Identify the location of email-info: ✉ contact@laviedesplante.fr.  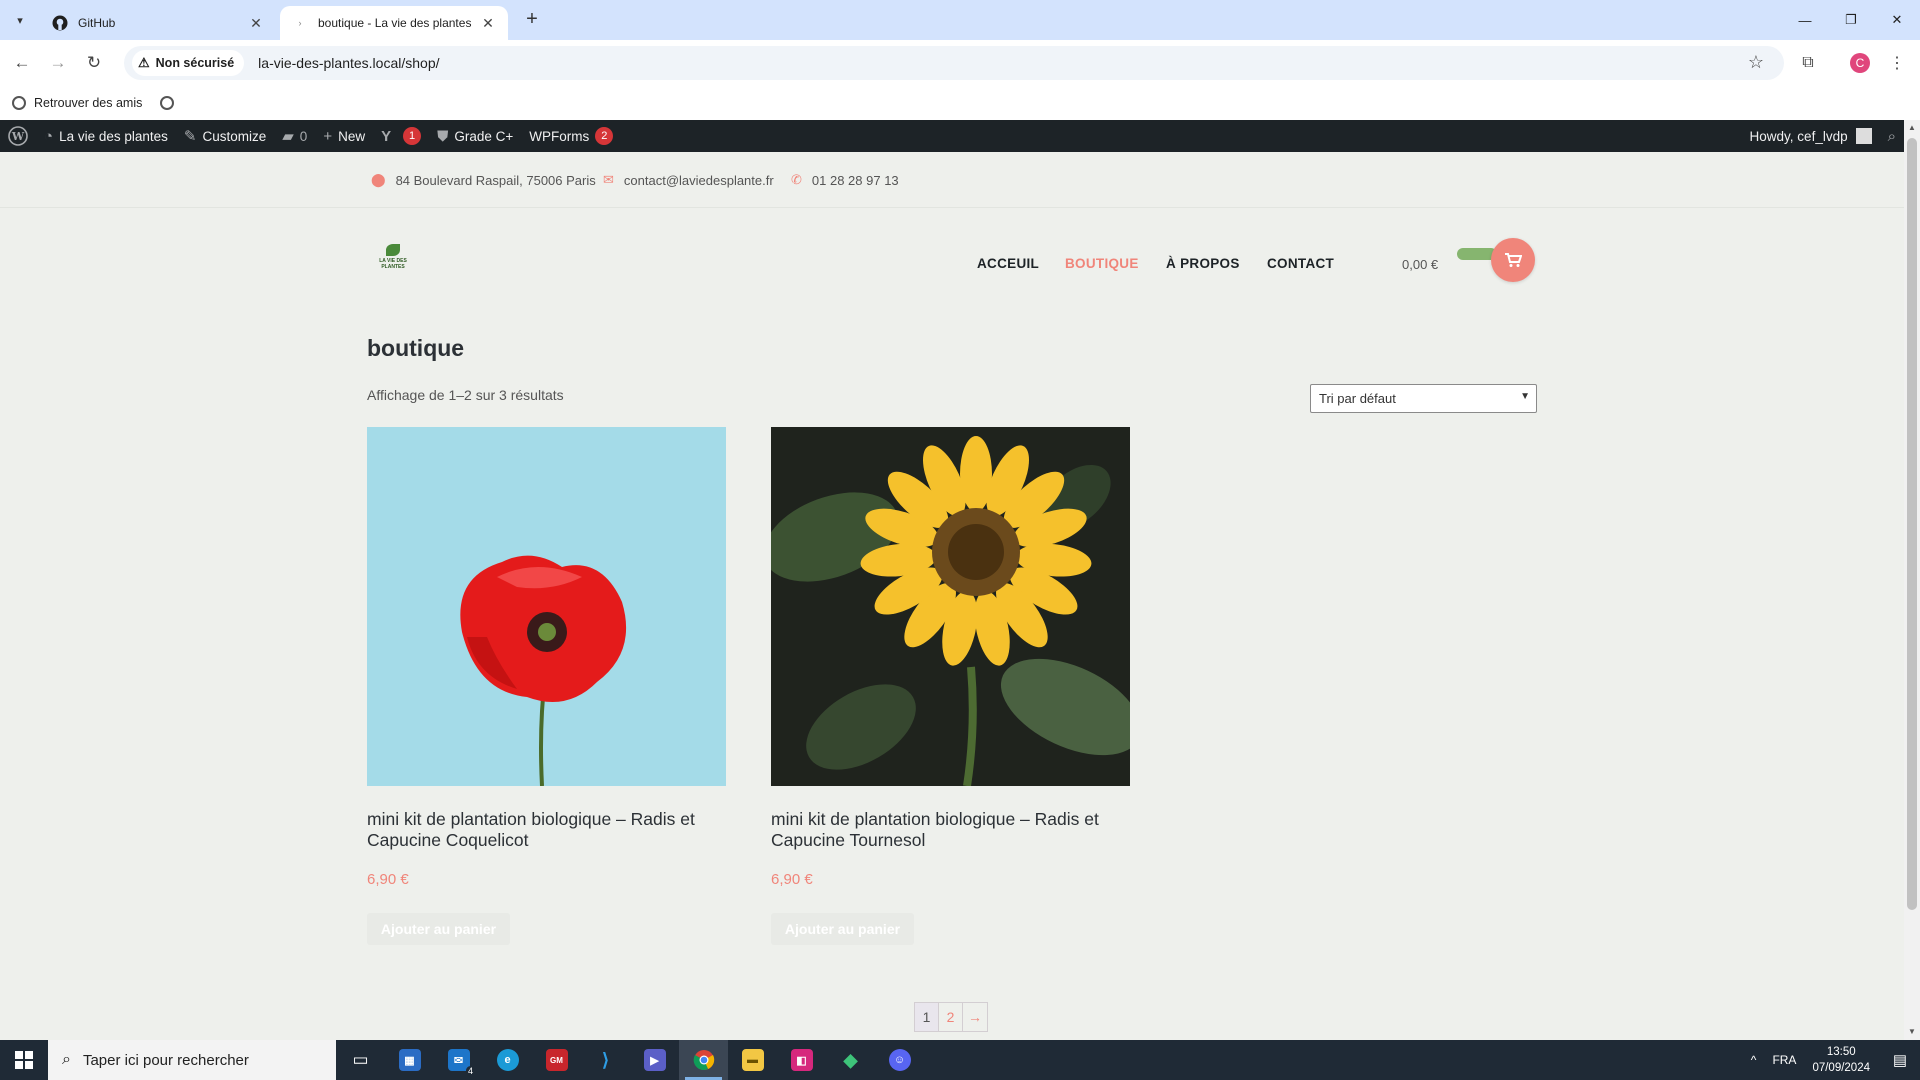
(688, 180).